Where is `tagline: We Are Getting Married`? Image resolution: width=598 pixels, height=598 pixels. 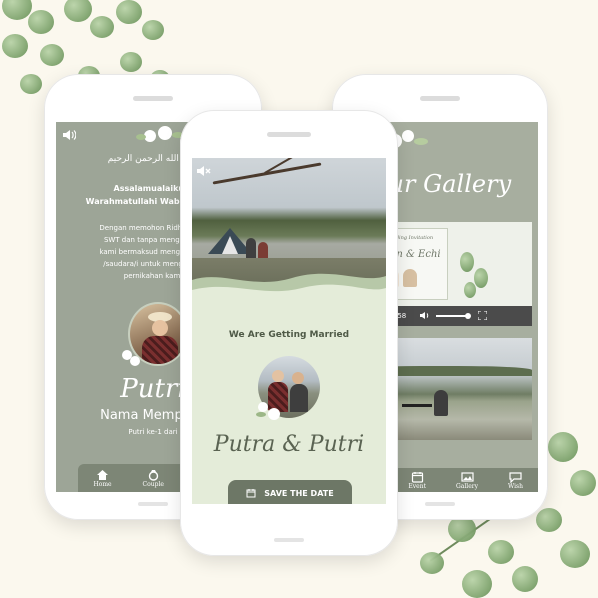
tagline: We Are Getting Married is located at coordinates (289, 335).